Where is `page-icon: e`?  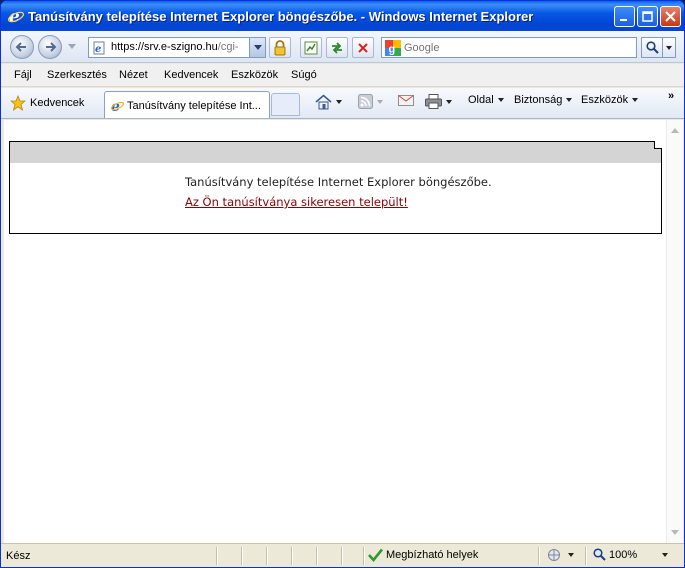 page-icon: e is located at coordinates (99, 48).